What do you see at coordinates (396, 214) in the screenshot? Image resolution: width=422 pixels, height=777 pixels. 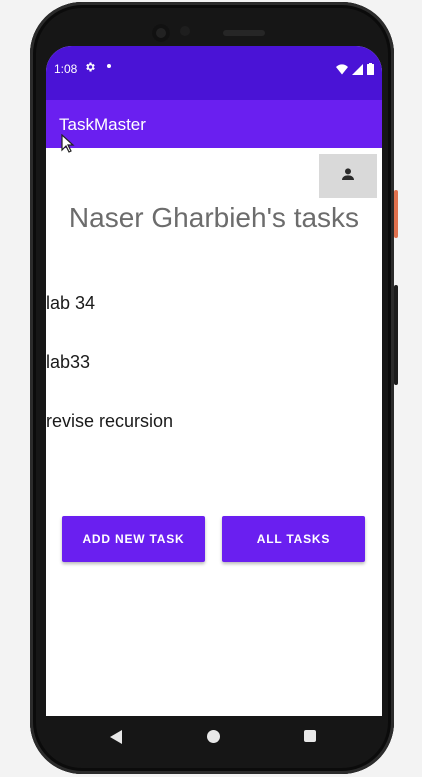 I see `power-button` at bounding box center [396, 214].